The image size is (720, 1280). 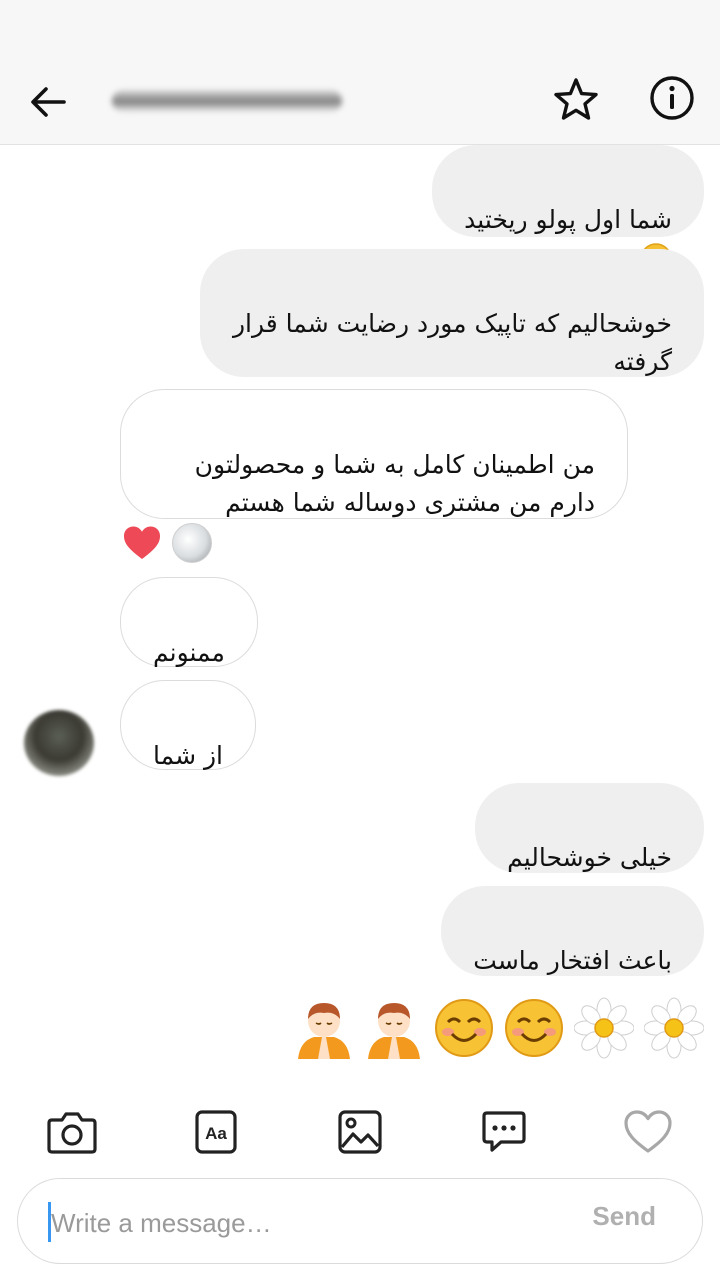 I want to click on reactor-avatar, so click(x=192, y=543).